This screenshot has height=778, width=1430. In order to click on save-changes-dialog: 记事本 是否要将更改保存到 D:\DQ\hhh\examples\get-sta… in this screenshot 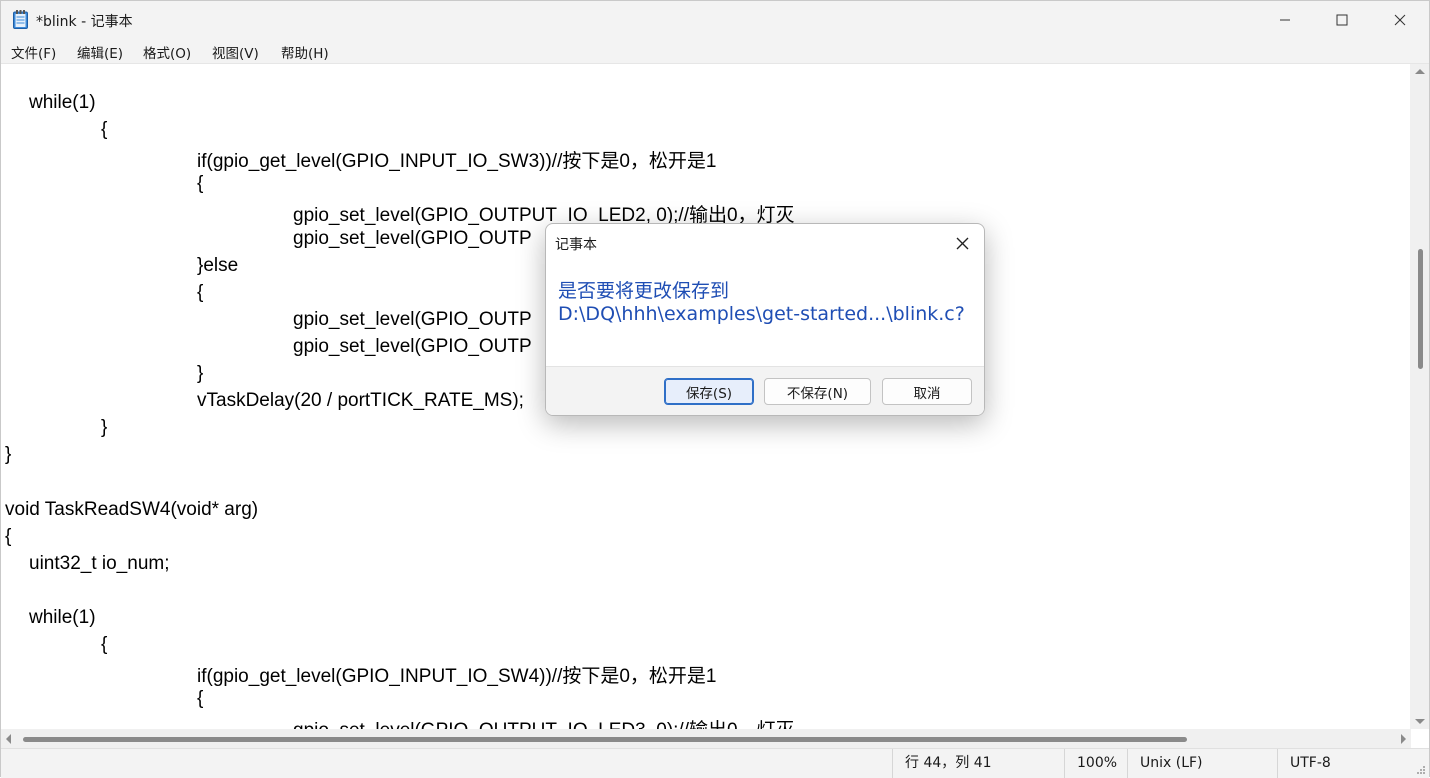, I will do `click(765, 319)`.